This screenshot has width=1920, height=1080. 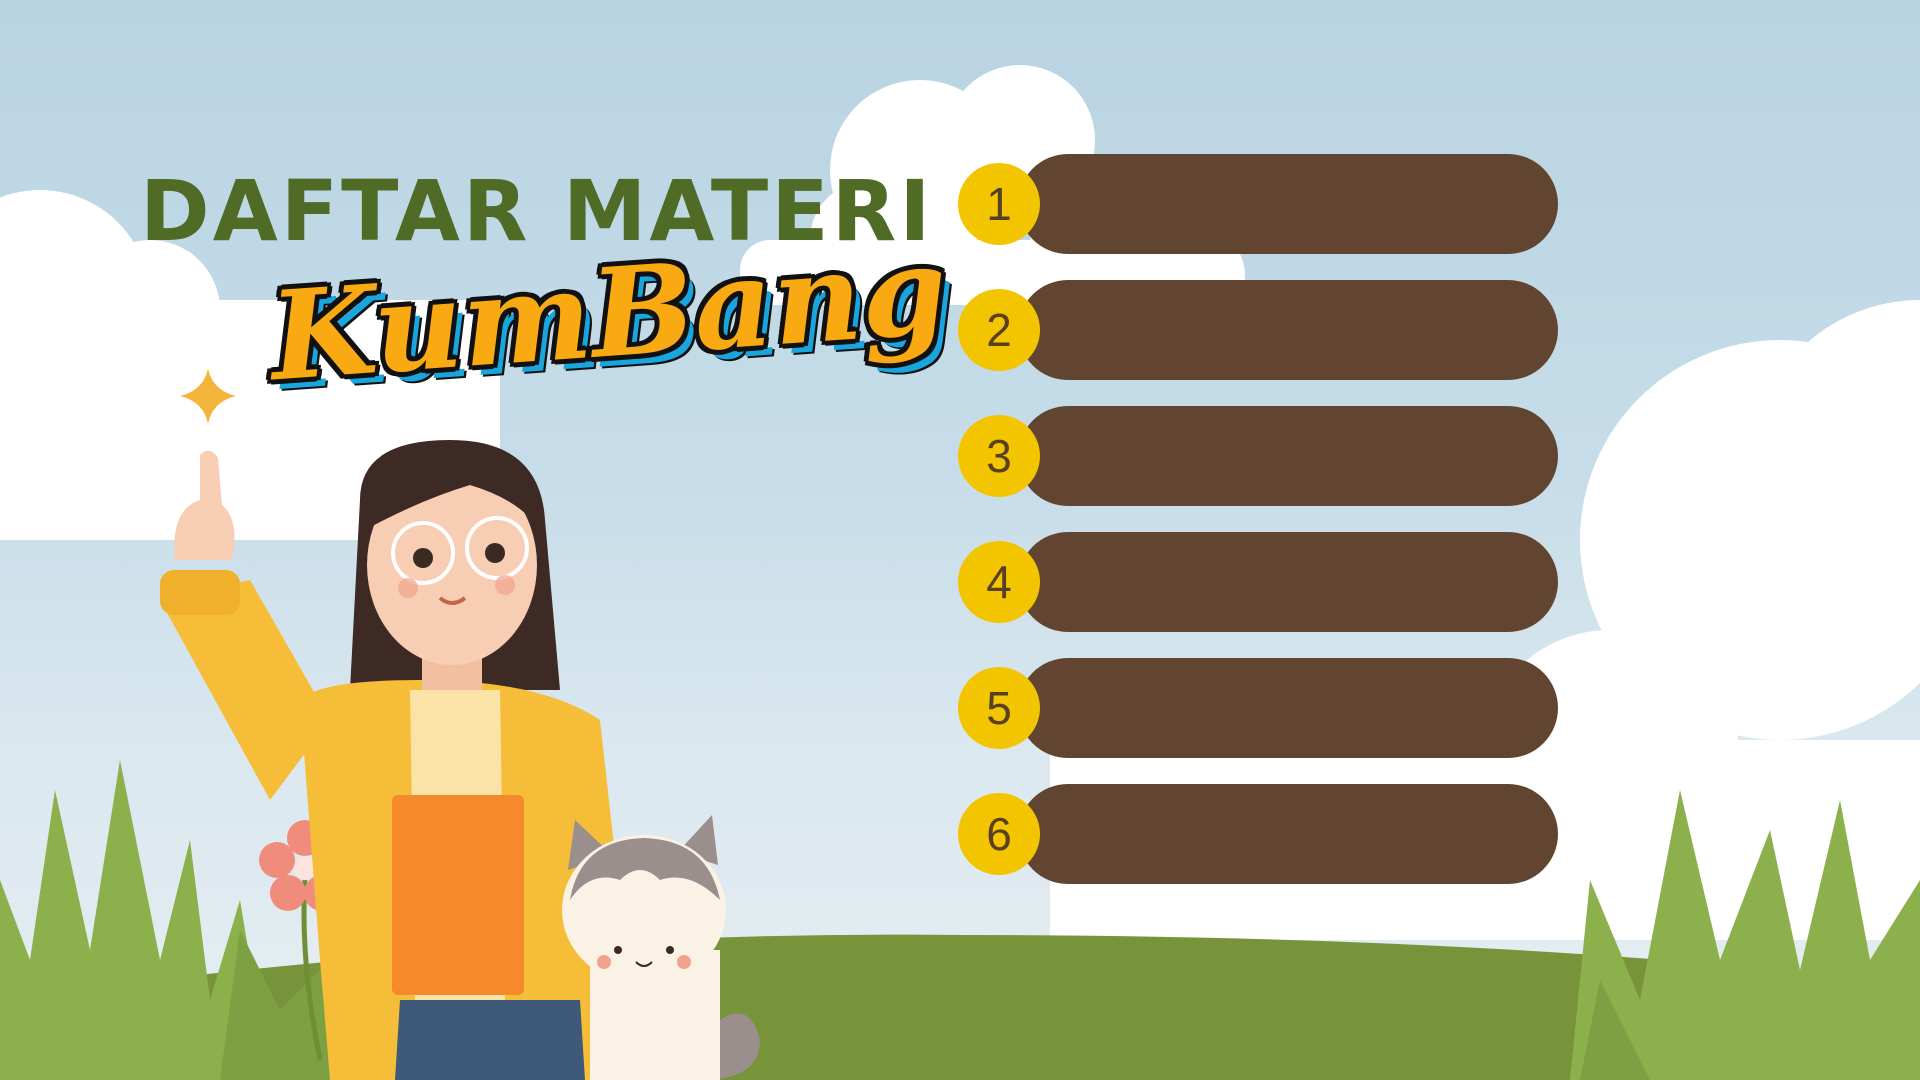 What do you see at coordinates (999, 456) in the screenshot?
I see `menu-number-badge: 3` at bounding box center [999, 456].